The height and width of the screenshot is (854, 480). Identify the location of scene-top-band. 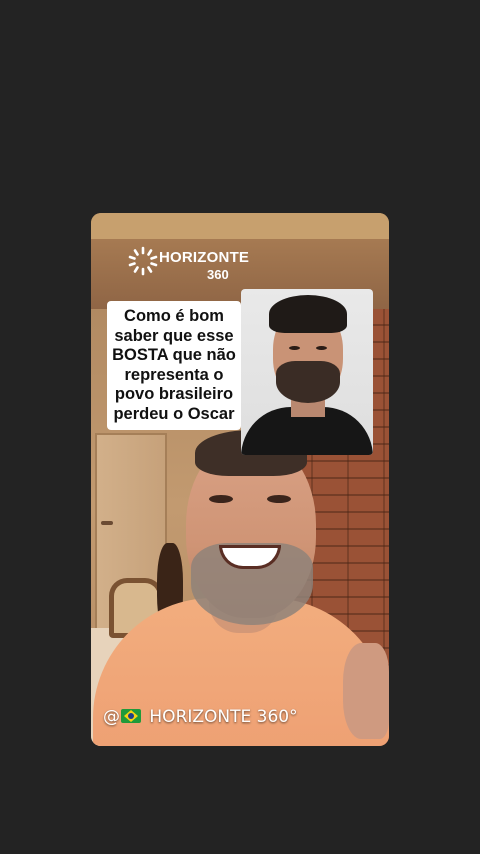
(240, 226).